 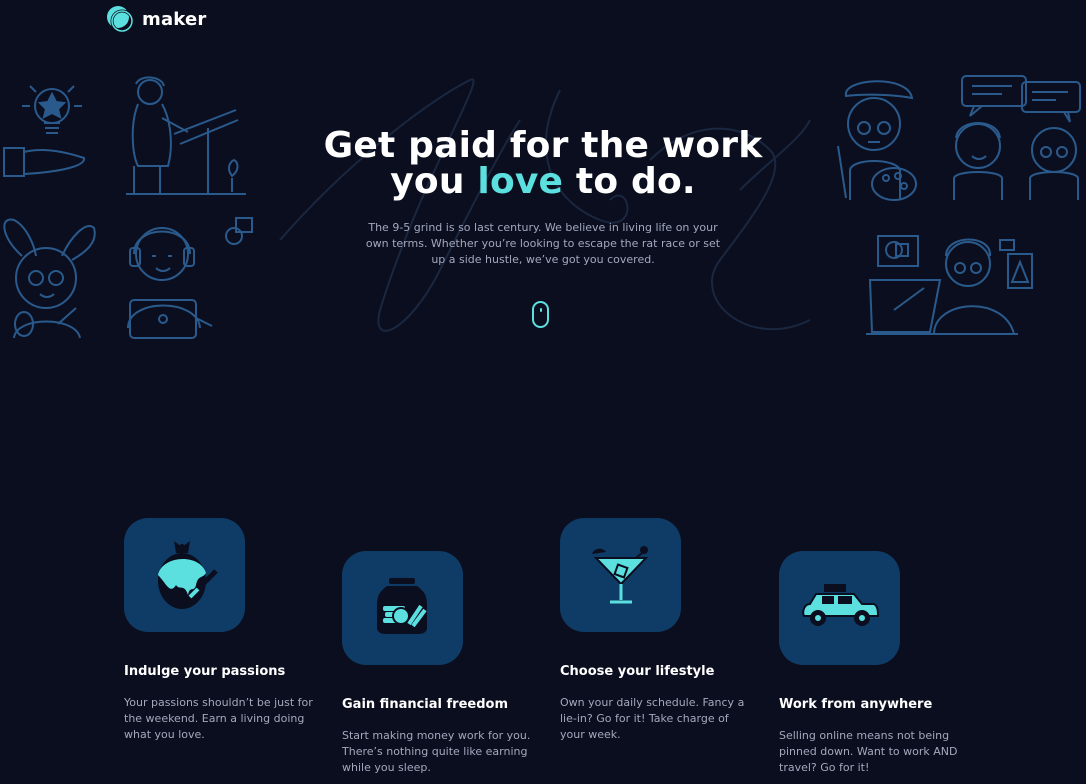 I want to click on hero-title: Get paid for the work you love to do., so click(x=543, y=164).